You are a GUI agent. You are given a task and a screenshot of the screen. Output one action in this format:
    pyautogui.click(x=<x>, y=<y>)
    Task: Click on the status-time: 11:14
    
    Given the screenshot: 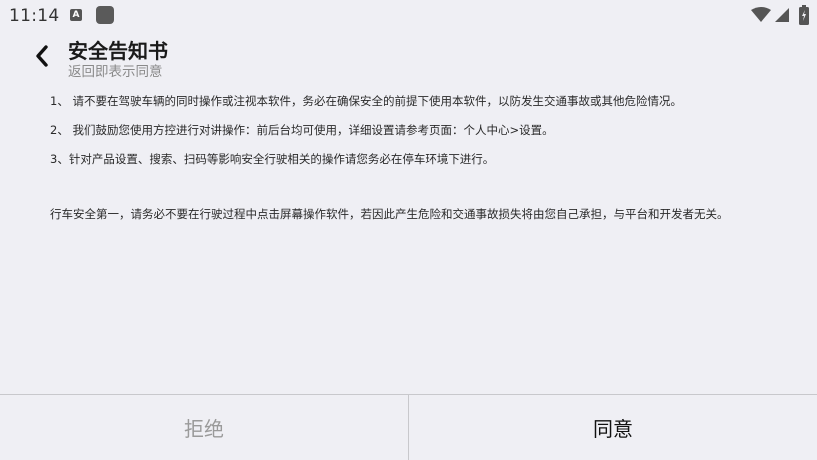 What is the action you would take?
    pyautogui.click(x=34, y=16)
    